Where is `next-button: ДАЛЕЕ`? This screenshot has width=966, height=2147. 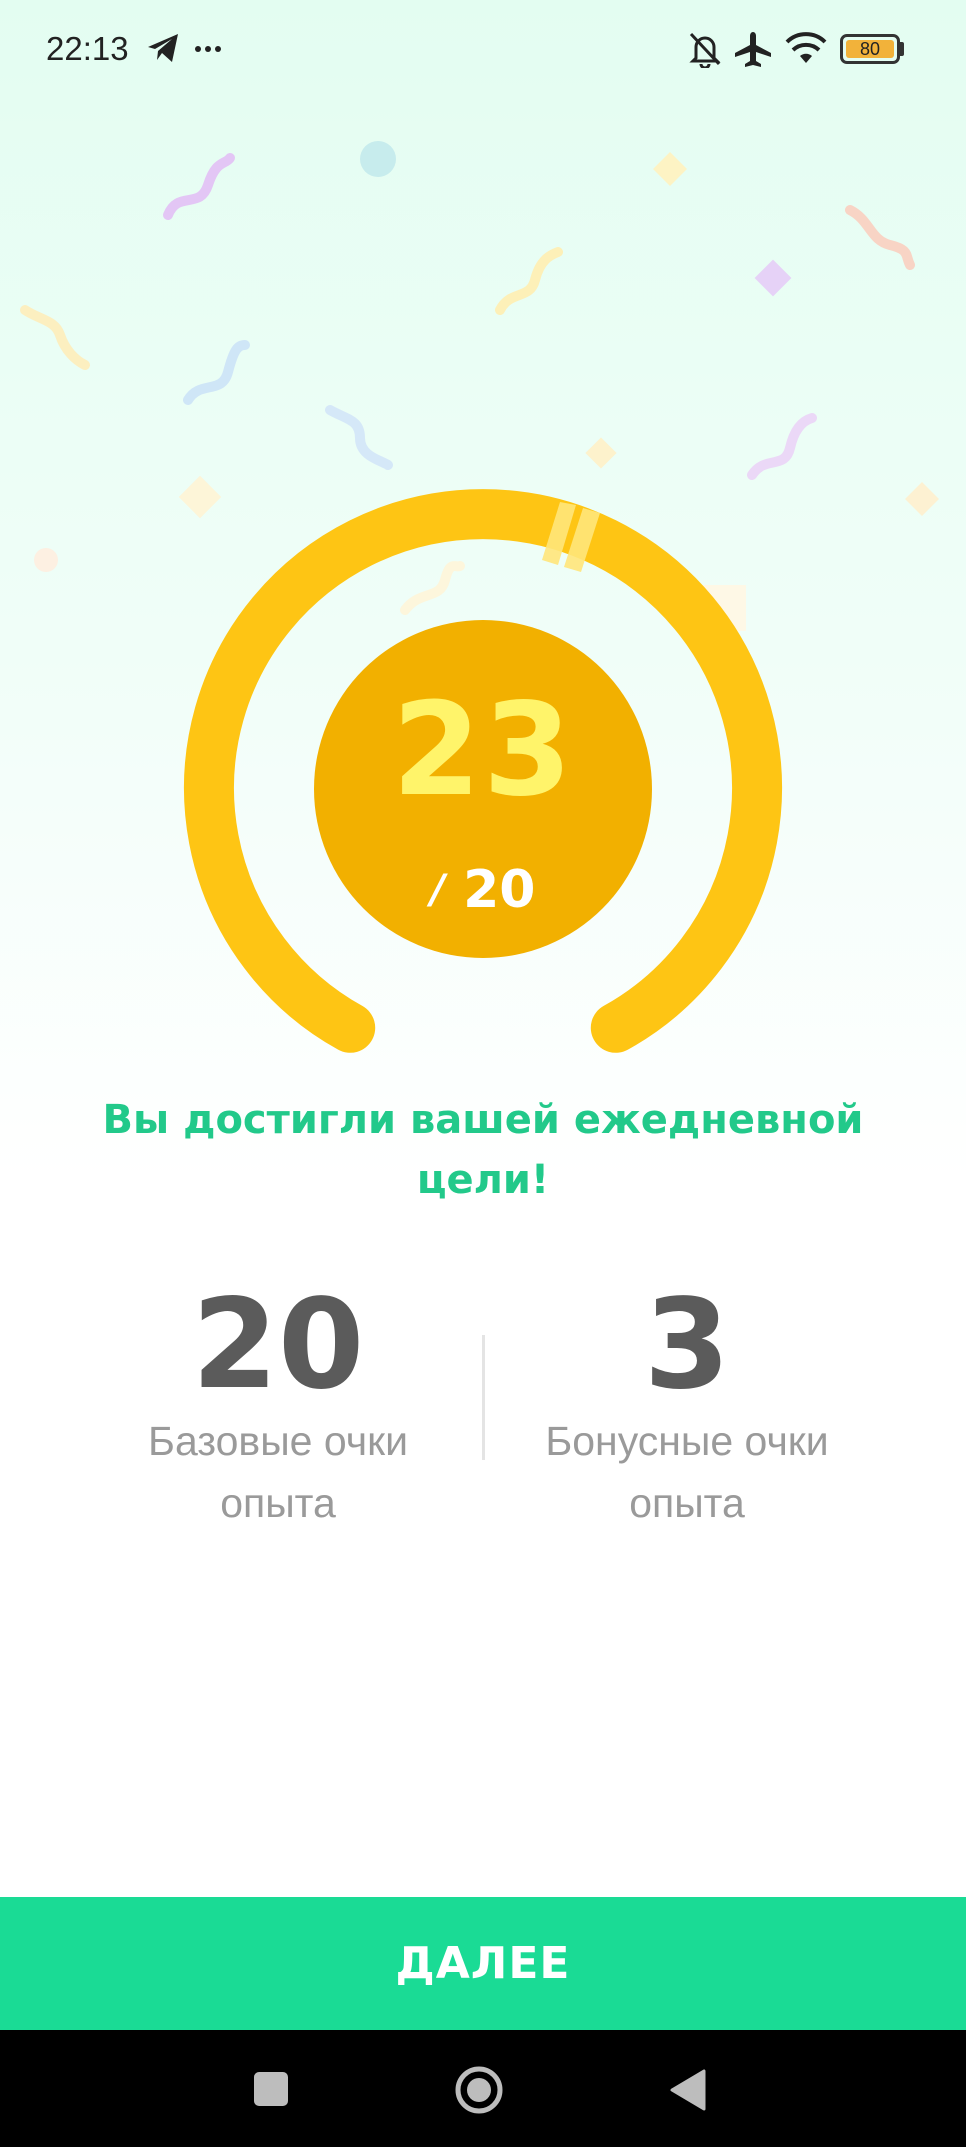 next-button: ДАЛЕЕ is located at coordinates (483, 1963).